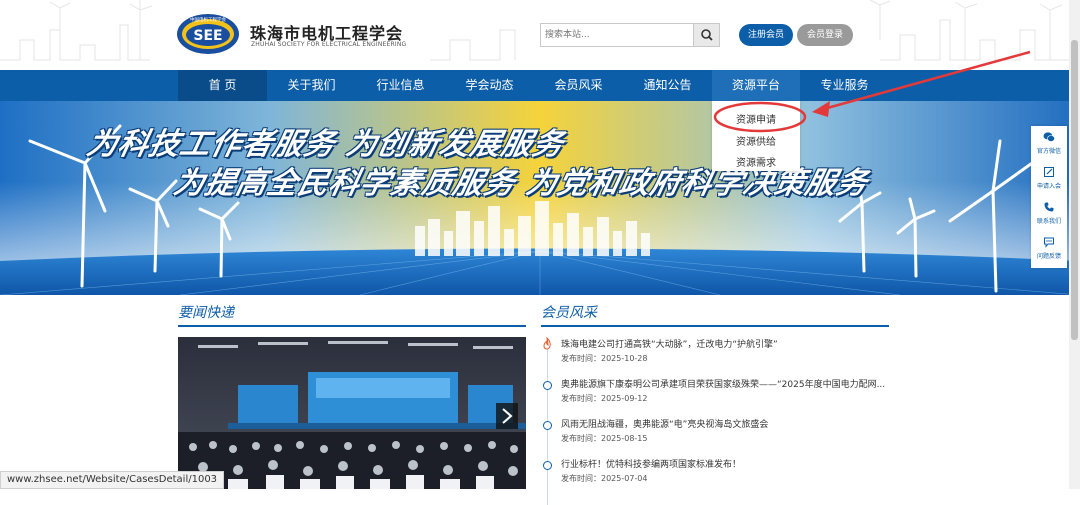  What do you see at coordinates (756, 118) in the screenshot?
I see `dropdown-item-resource-apply: 资源申请` at bounding box center [756, 118].